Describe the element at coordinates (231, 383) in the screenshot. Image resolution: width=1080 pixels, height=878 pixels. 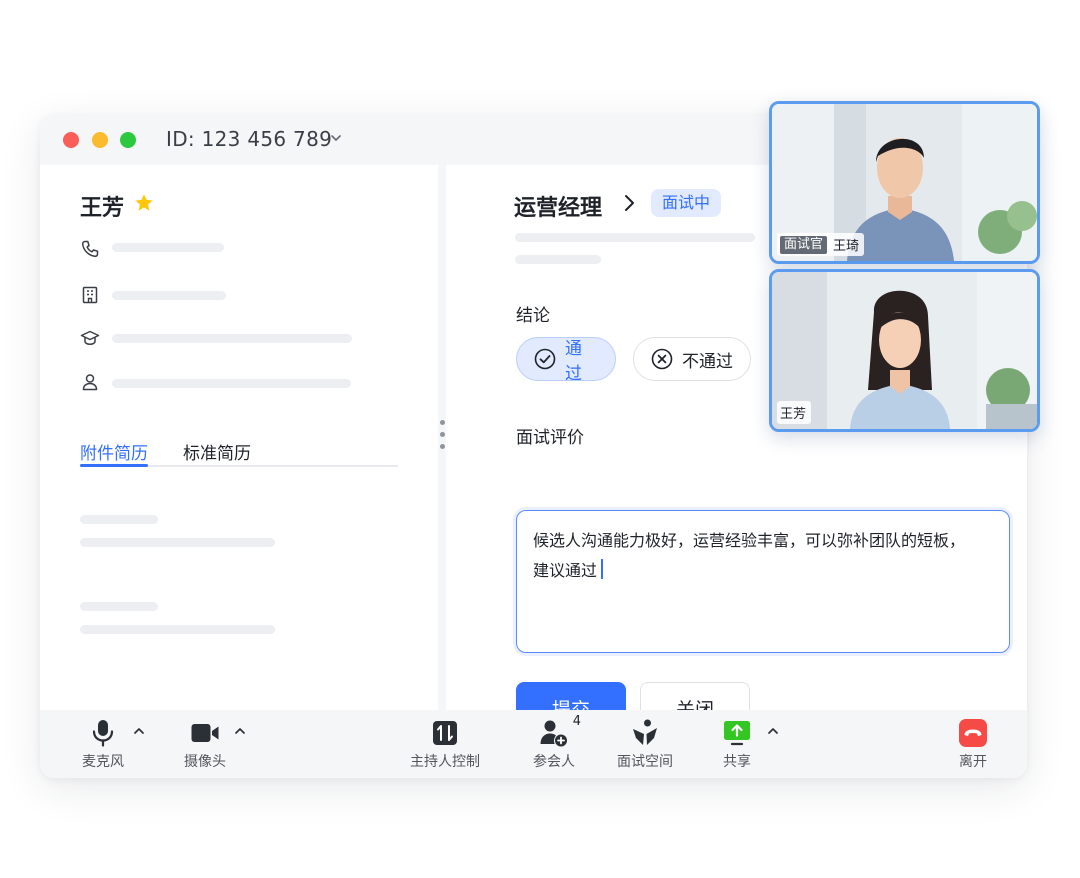
I see `profile-placeholder` at that location.